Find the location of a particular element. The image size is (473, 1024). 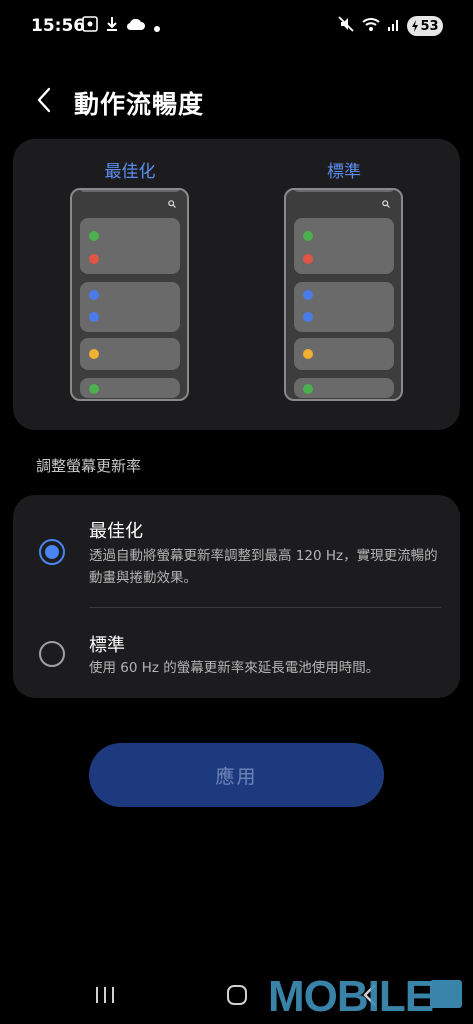

status-bar: 15:56 53 is located at coordinates (236, 26).